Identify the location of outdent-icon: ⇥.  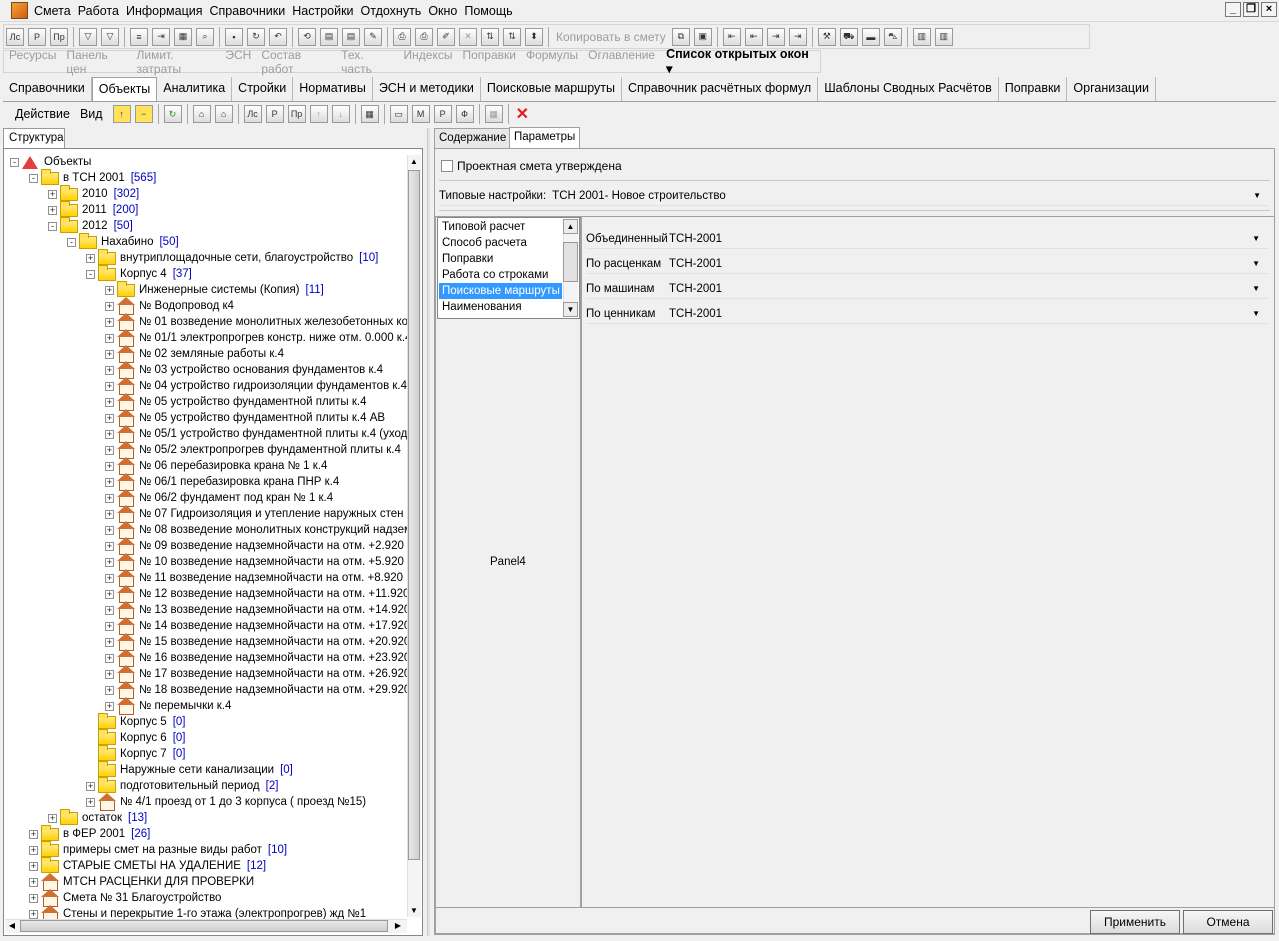
(775, 36).